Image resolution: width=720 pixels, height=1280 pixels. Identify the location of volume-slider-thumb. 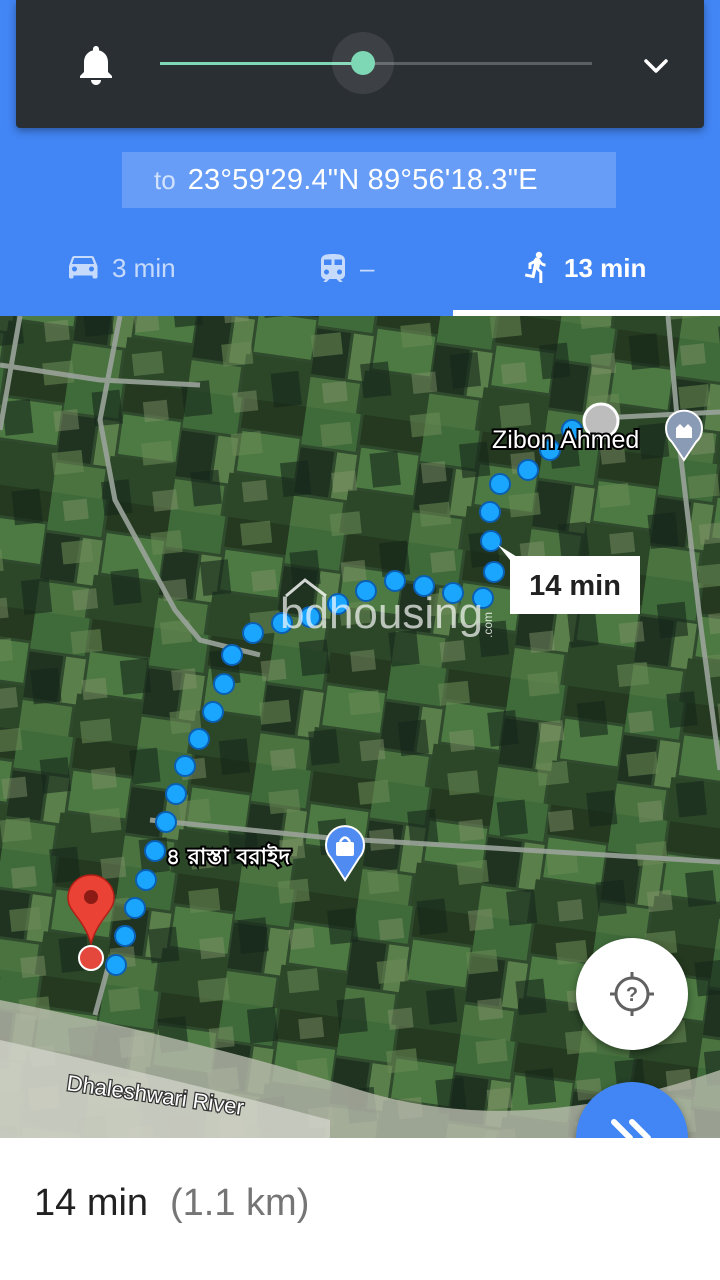
(363, 63).